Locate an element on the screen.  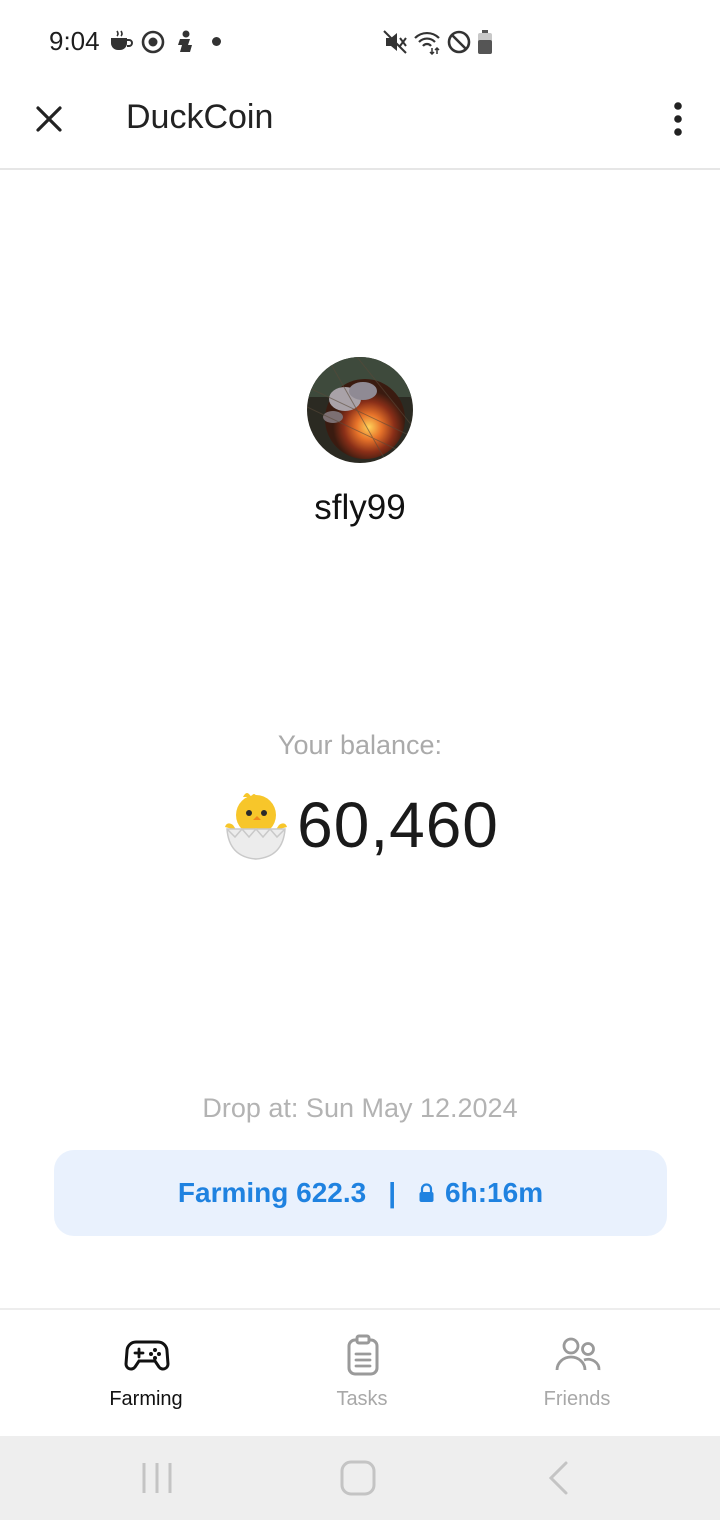
hatching-chick-icon is located at coordinates (256, 826).